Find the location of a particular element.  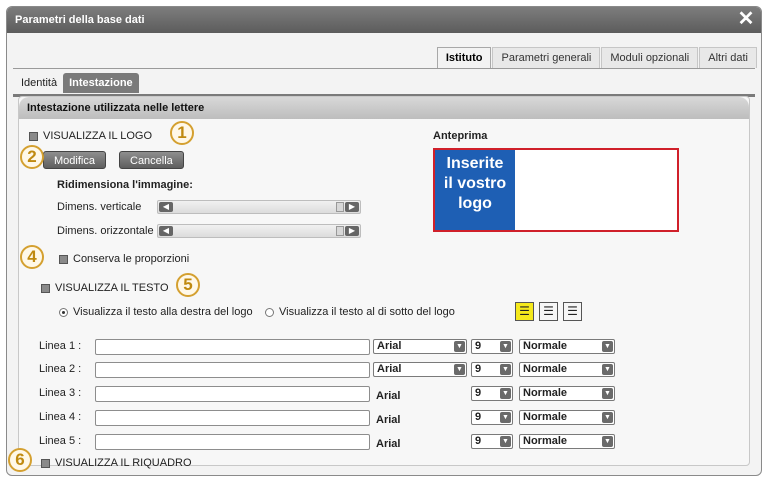

preview-title: Anteprima is located at coordinates (460, 136).